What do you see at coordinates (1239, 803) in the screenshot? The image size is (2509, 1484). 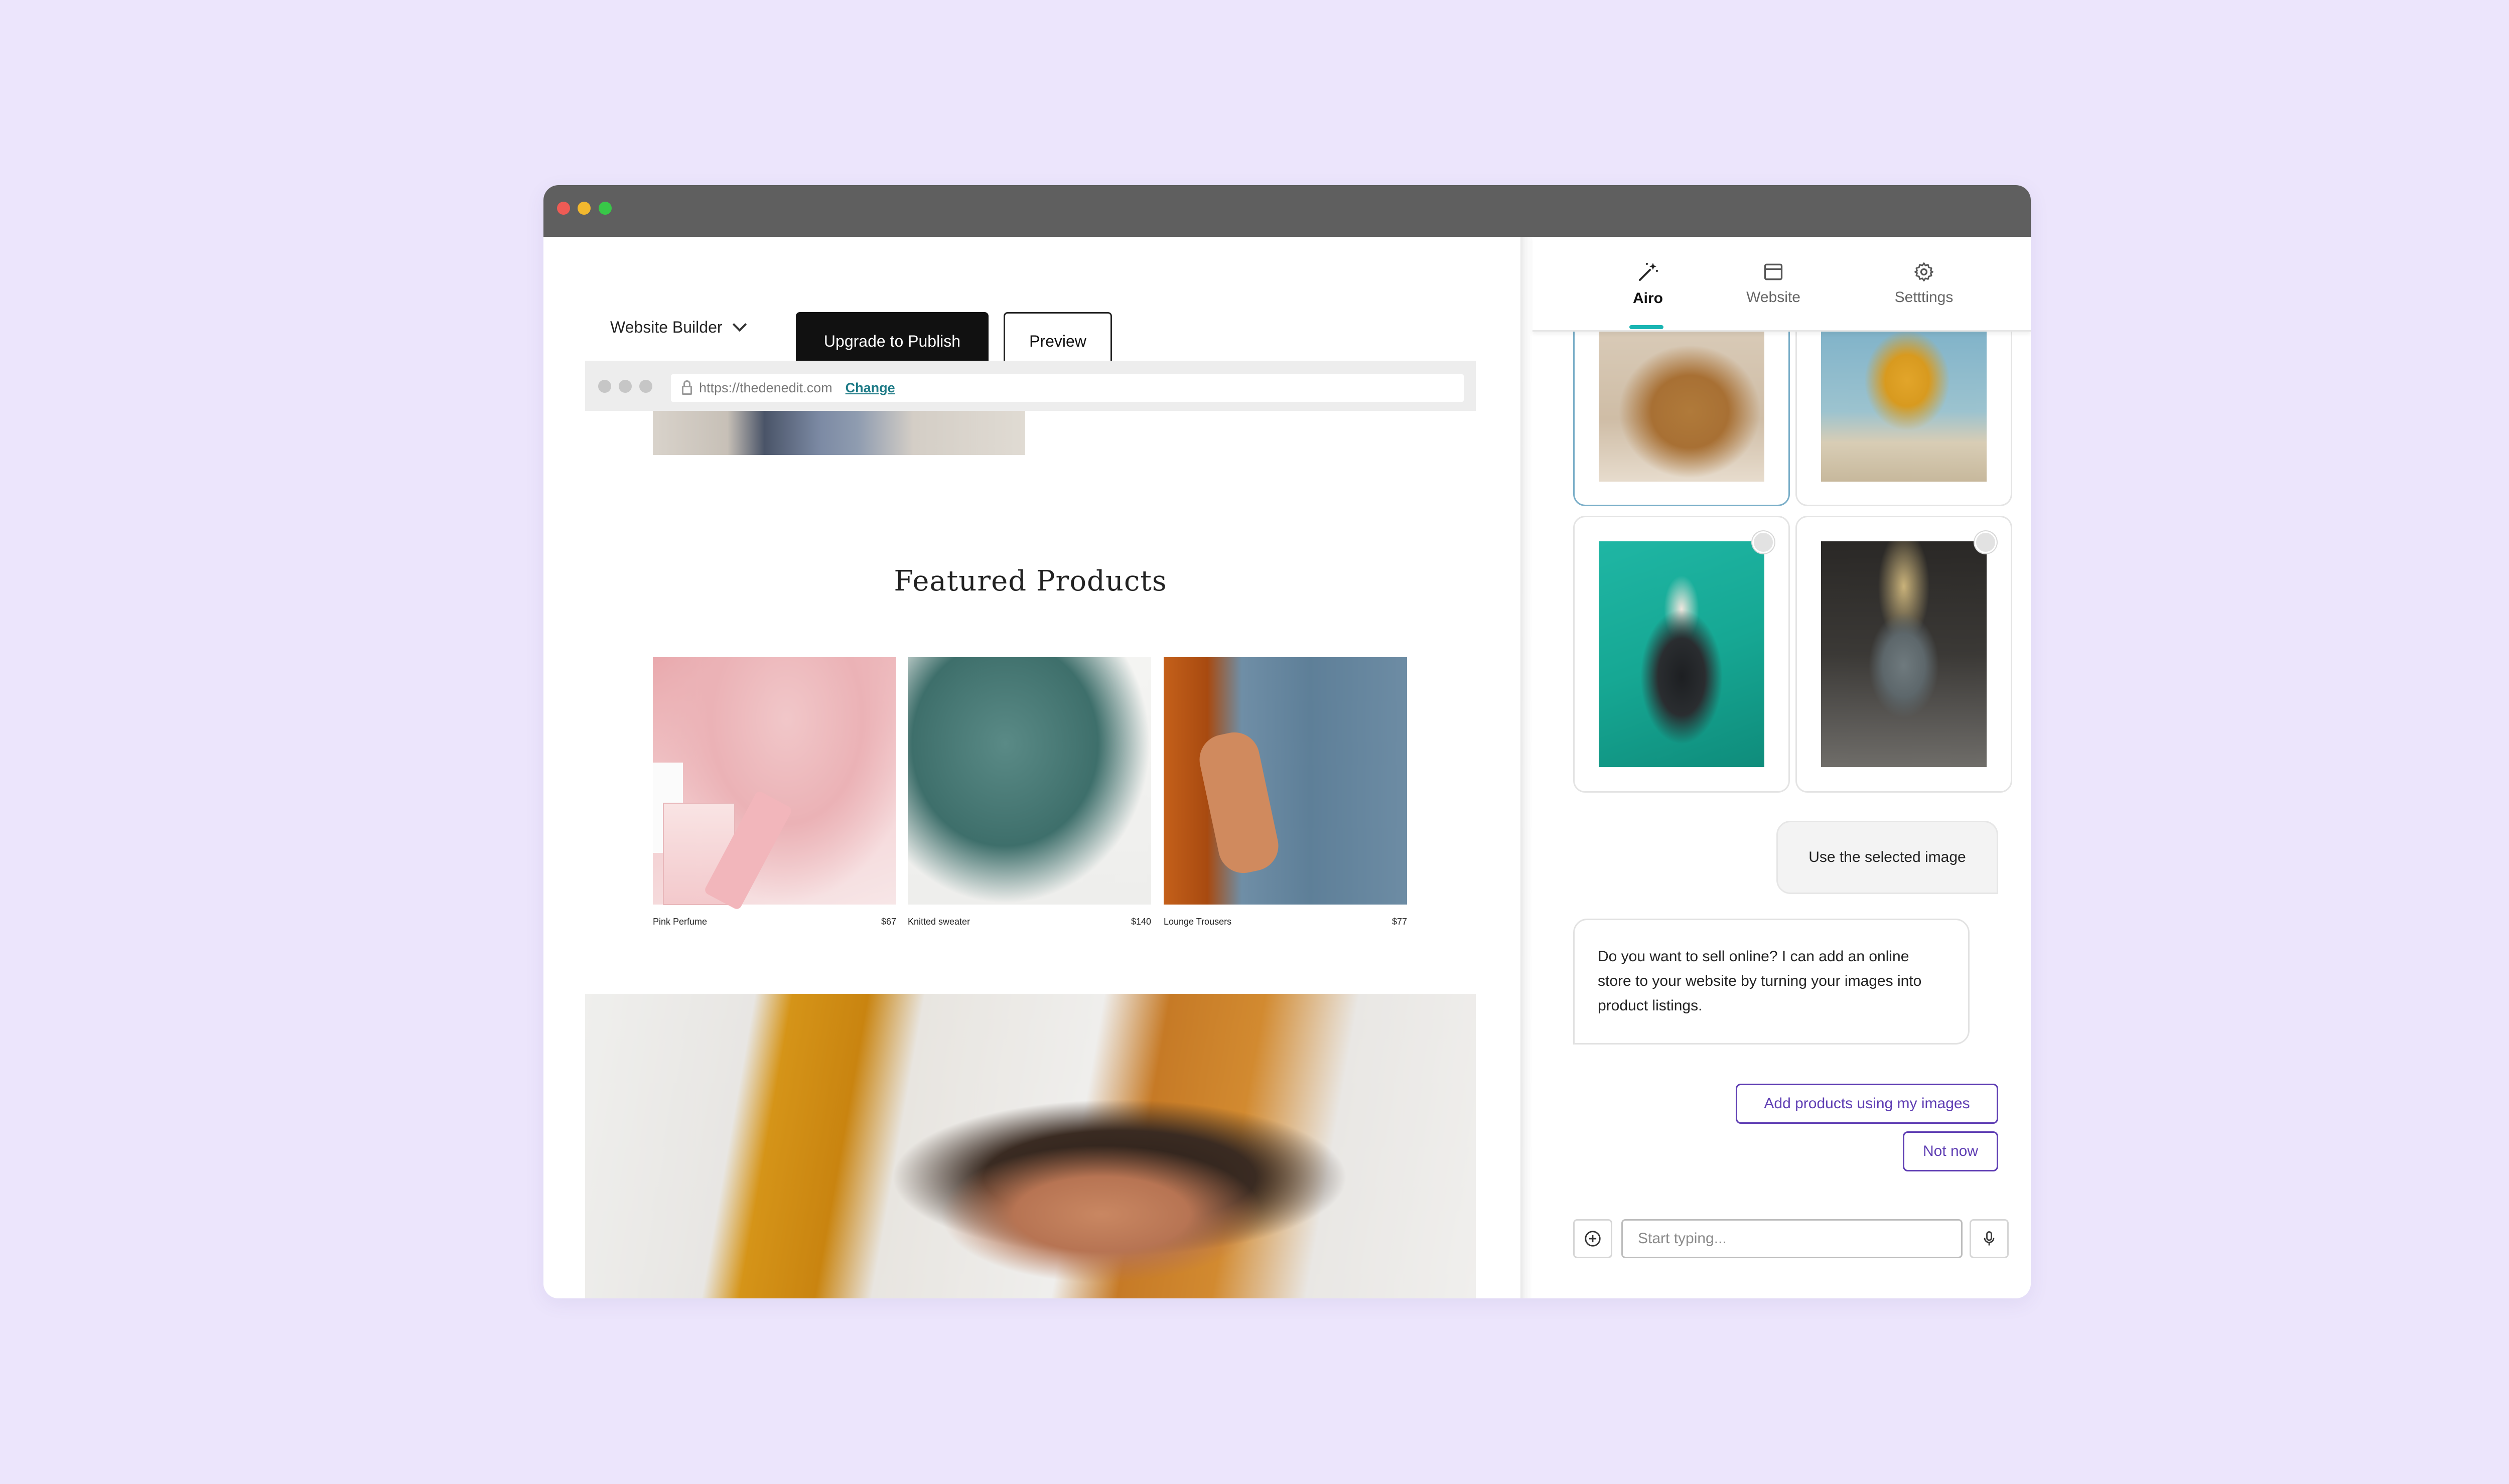 I see `hand-shape` at bounding box center [1239, 803].